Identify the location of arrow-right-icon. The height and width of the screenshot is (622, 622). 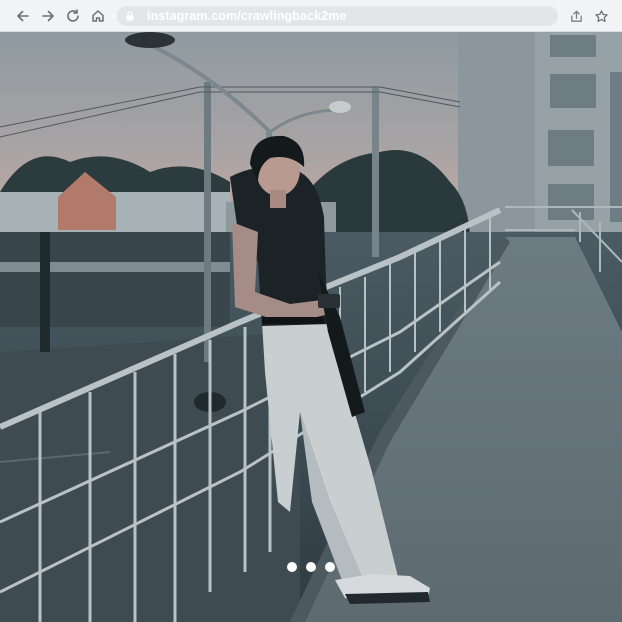
(48, 16).